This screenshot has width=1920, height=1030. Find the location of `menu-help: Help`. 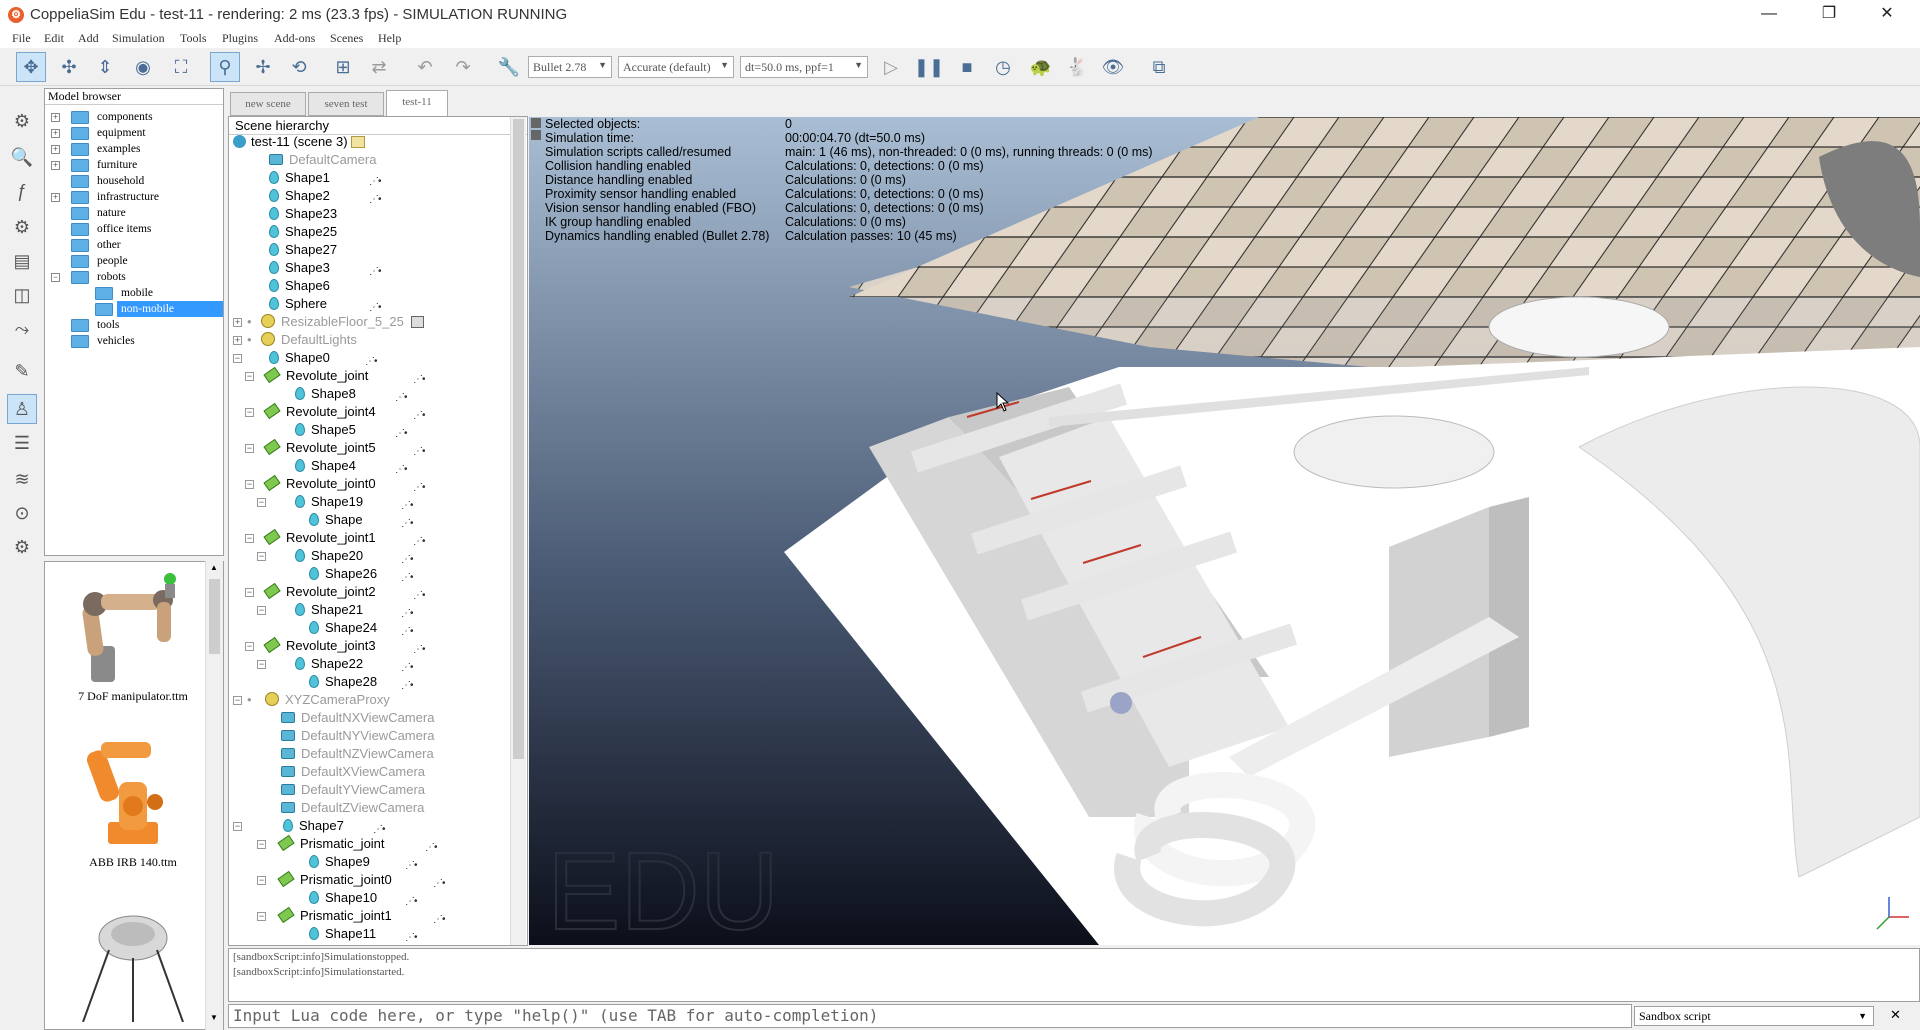

menu-help: Help is located at coordinates (389, 38).